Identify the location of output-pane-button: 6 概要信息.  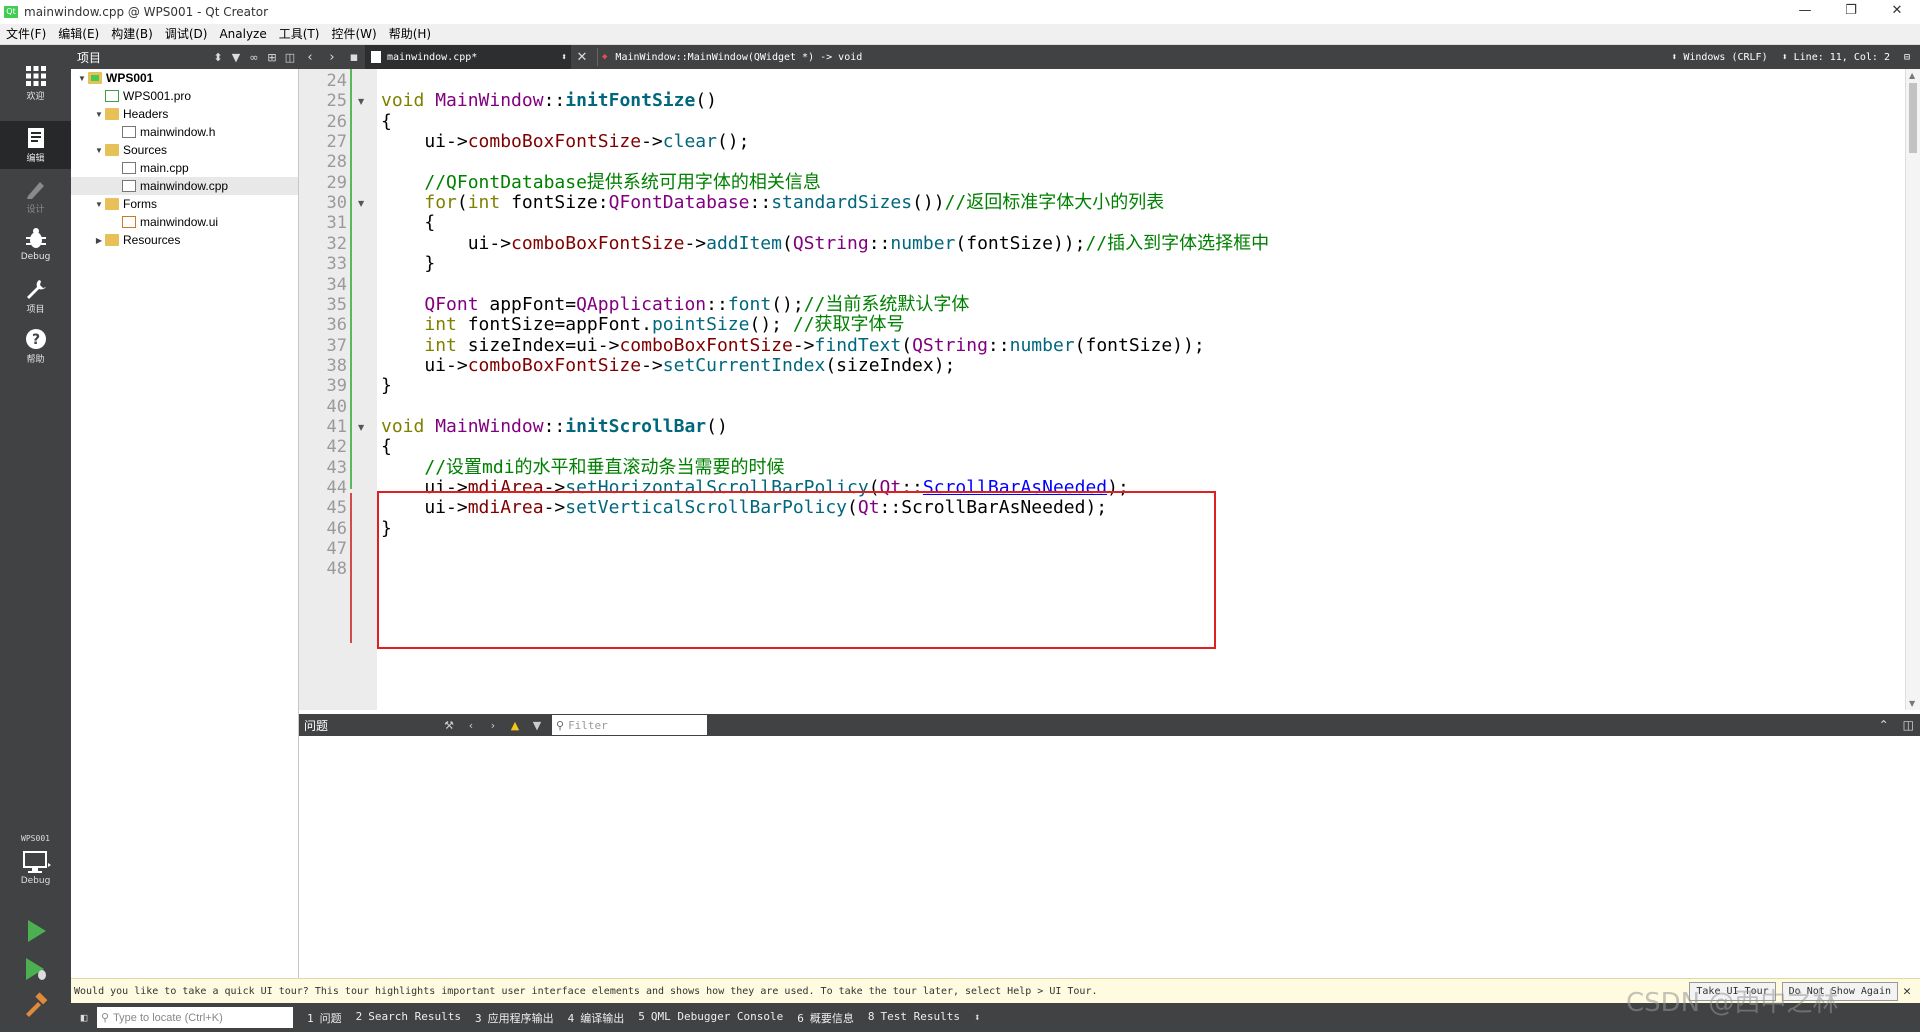
(825, 1018).